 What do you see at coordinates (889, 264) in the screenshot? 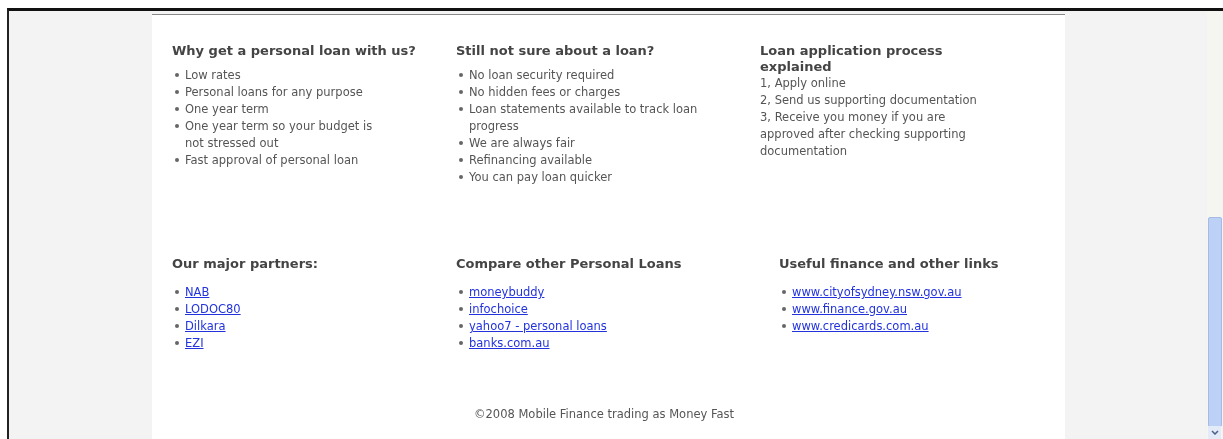
I see `section-heading: Useful finance and other links` at bounding box center [889, 264].